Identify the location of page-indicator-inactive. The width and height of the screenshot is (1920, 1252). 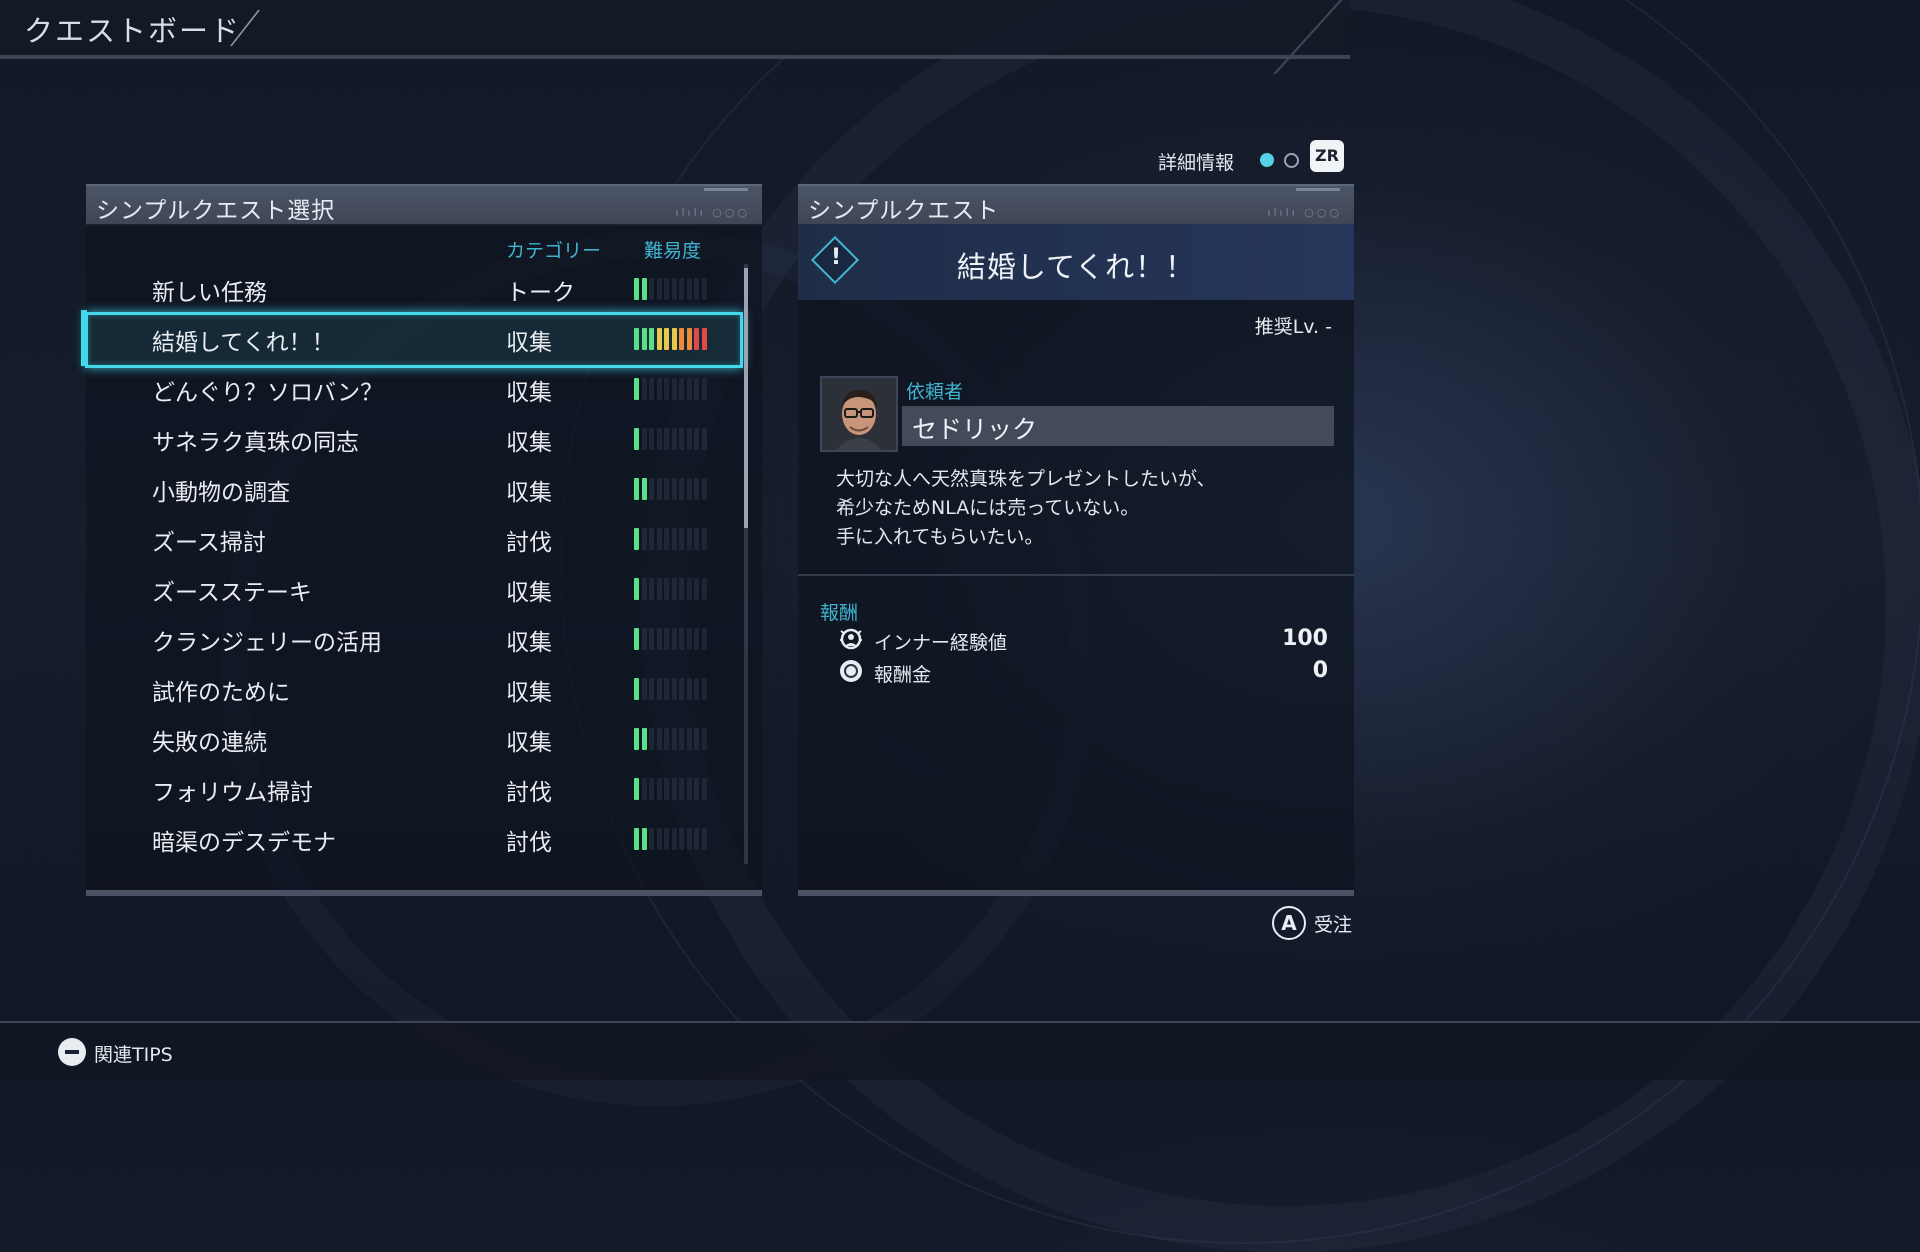
(1291, 160).